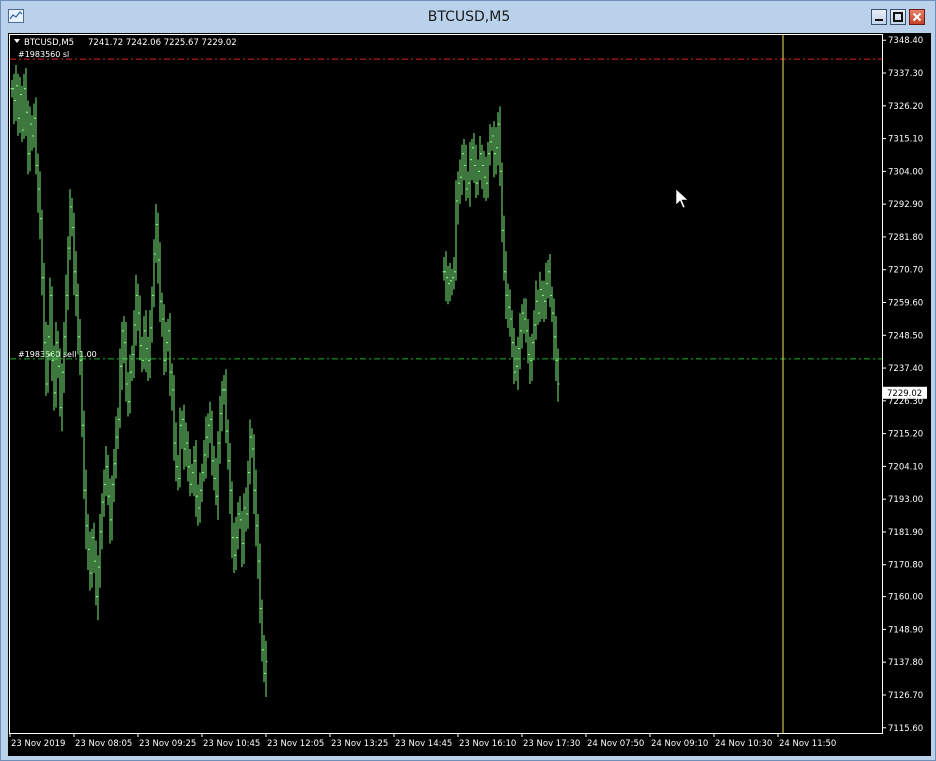 This screenshot has width=936, height=761. I want to click on time-tick-label: 23 Nov 2019, so click(38, 744).